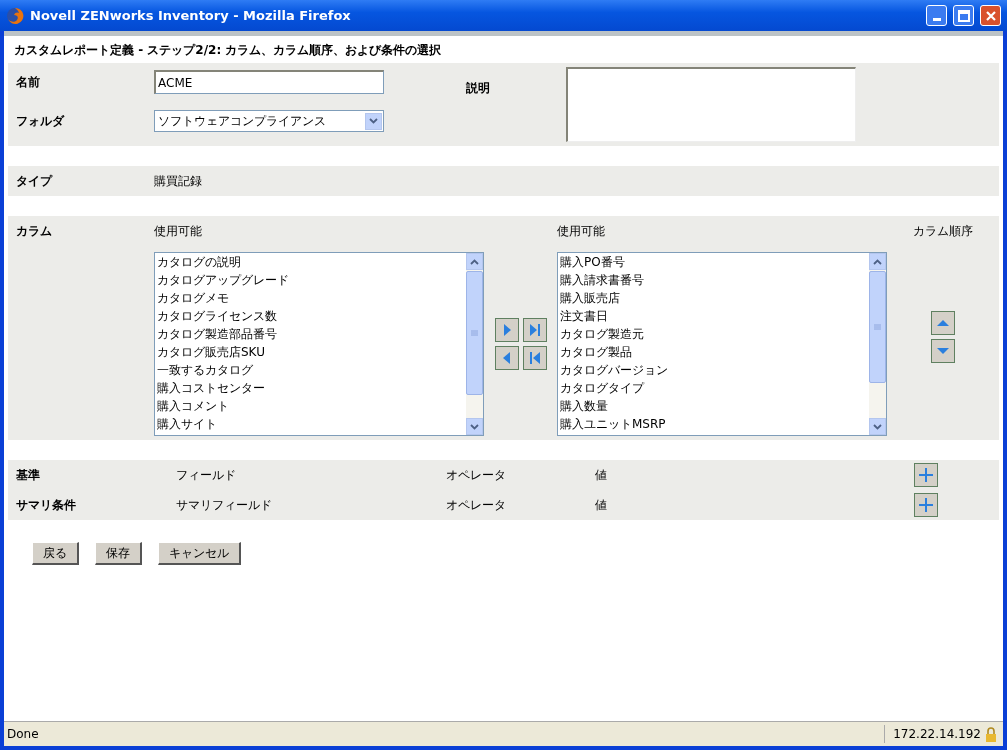 The height and width of the screenshot is (750, 1007). I want to click on list-item: カタログ製造部品番号, so click(310, 334).